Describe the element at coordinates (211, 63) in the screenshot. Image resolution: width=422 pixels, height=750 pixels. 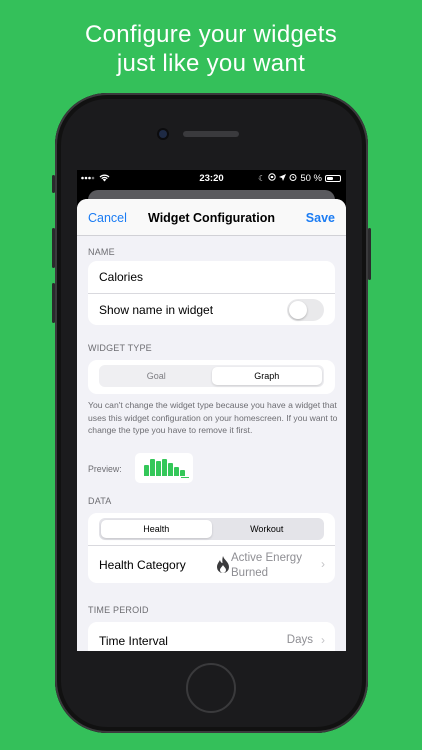
I see `promo-line-2: just like you want` at that location.